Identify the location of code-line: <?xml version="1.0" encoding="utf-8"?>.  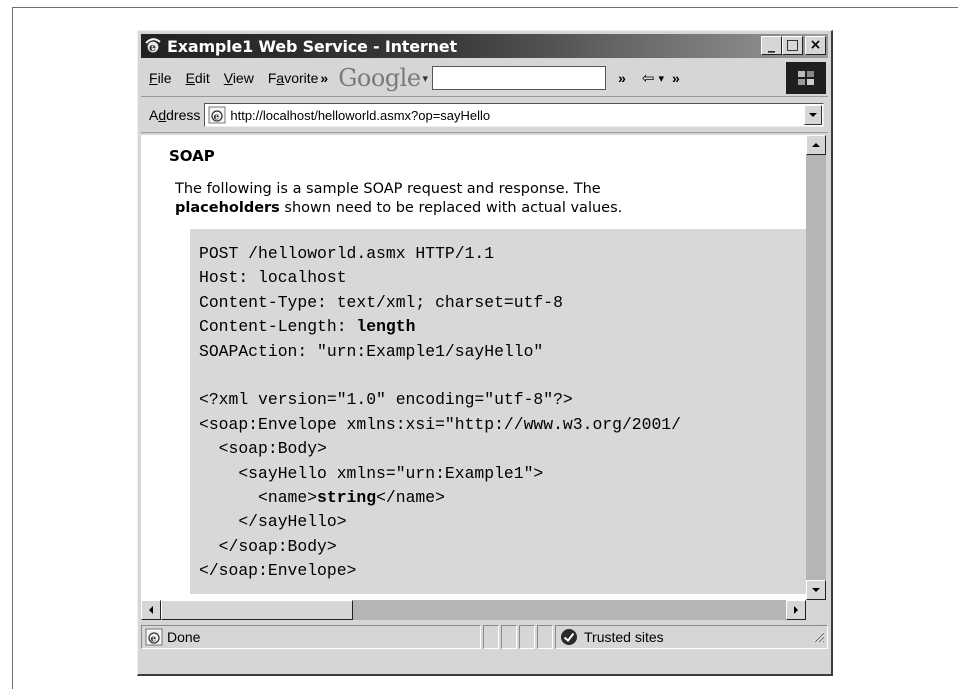
(386, 400).